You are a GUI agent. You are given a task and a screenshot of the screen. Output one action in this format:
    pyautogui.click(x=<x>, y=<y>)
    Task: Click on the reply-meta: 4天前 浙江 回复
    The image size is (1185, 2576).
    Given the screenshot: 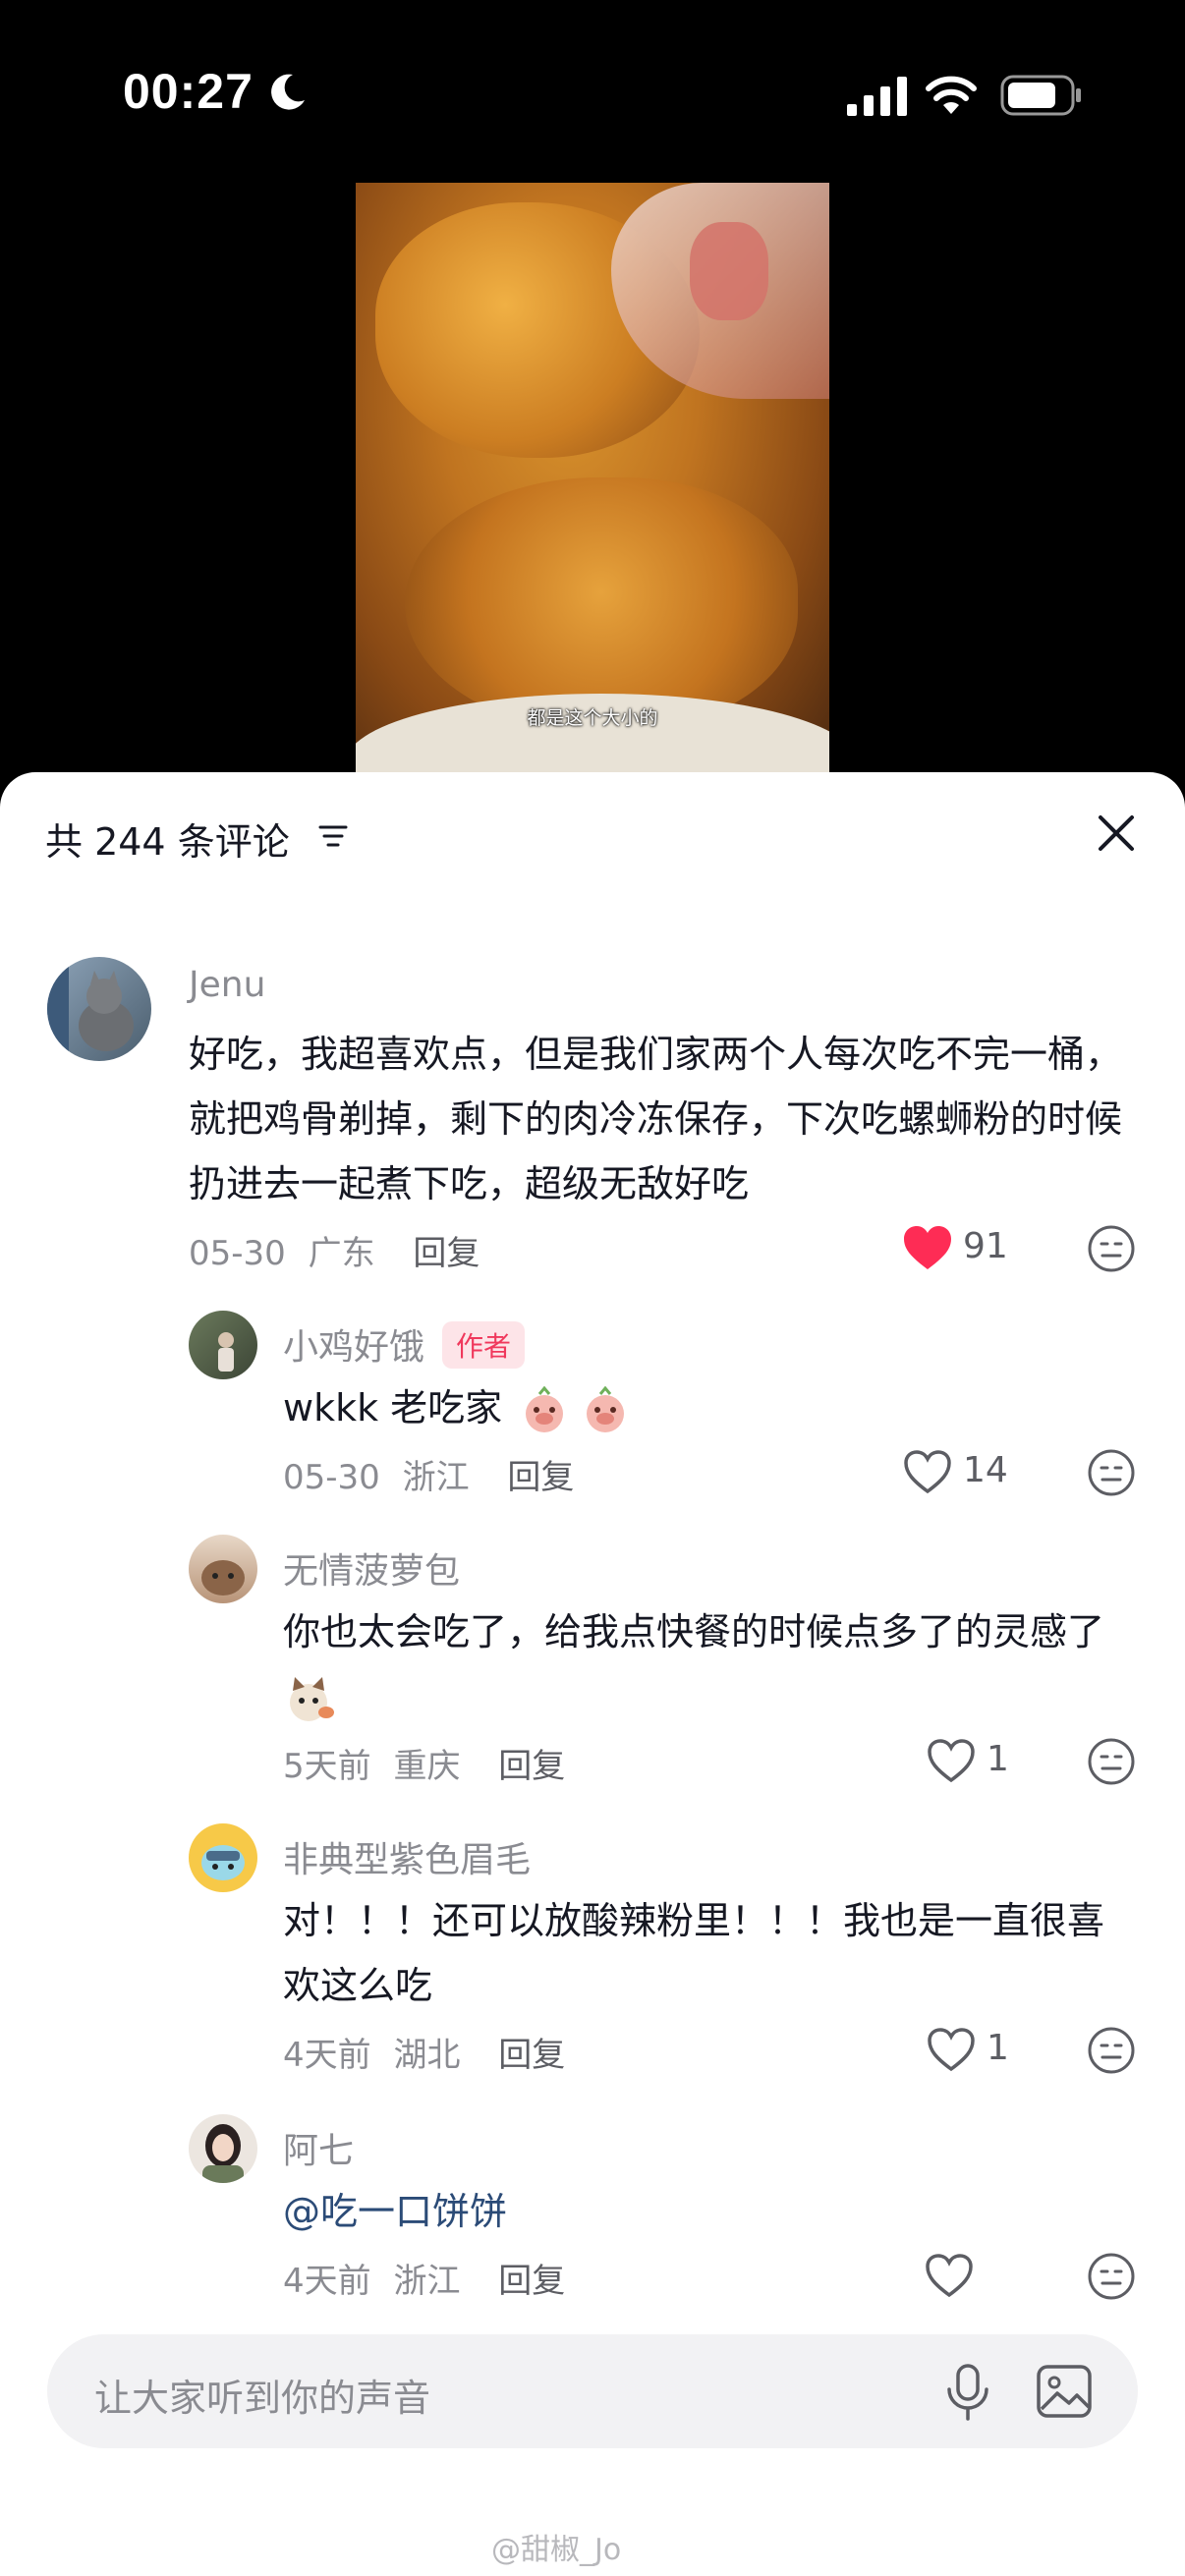 What is the action you would take?
    pyautogui.click(x=424, y=2278)
    